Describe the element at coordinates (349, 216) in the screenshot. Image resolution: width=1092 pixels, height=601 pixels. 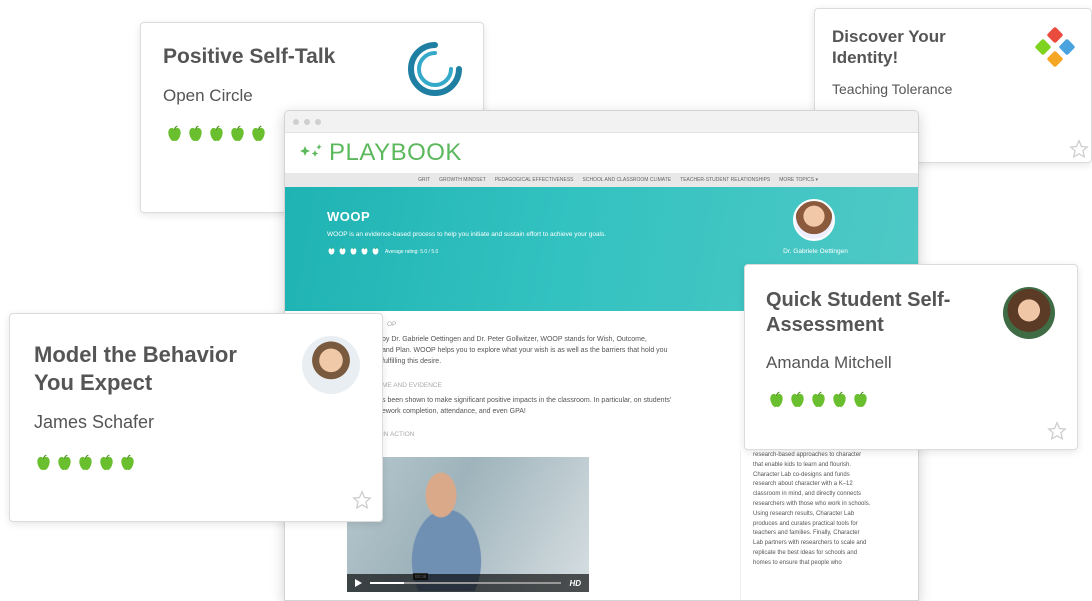
I see `page-title: WOOP` at that location.